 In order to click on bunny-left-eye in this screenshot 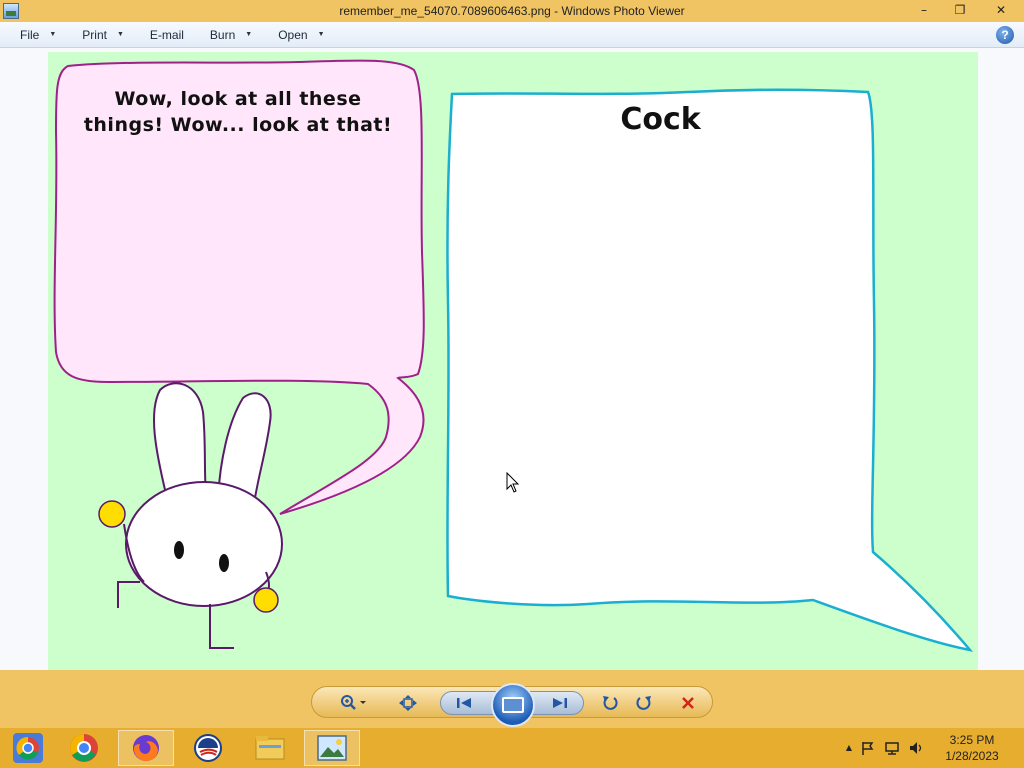, I will do `click(179, 550)`.